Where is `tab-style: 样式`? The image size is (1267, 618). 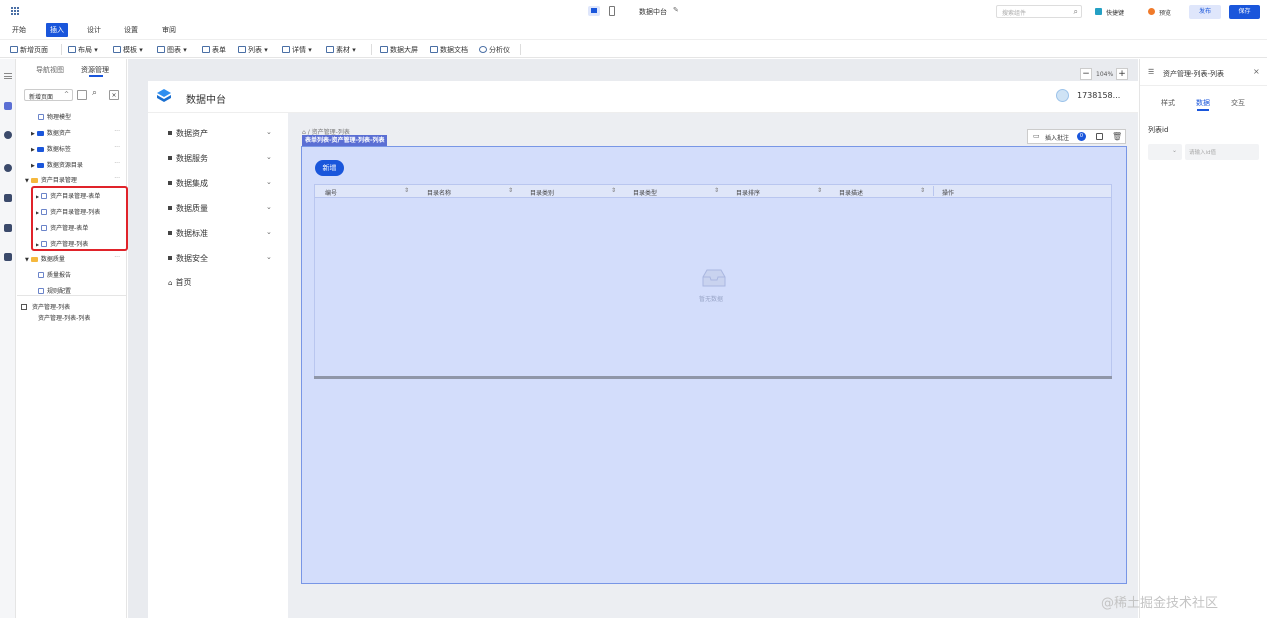
tab-style: 样式 is located at coordinates (1168, 103).